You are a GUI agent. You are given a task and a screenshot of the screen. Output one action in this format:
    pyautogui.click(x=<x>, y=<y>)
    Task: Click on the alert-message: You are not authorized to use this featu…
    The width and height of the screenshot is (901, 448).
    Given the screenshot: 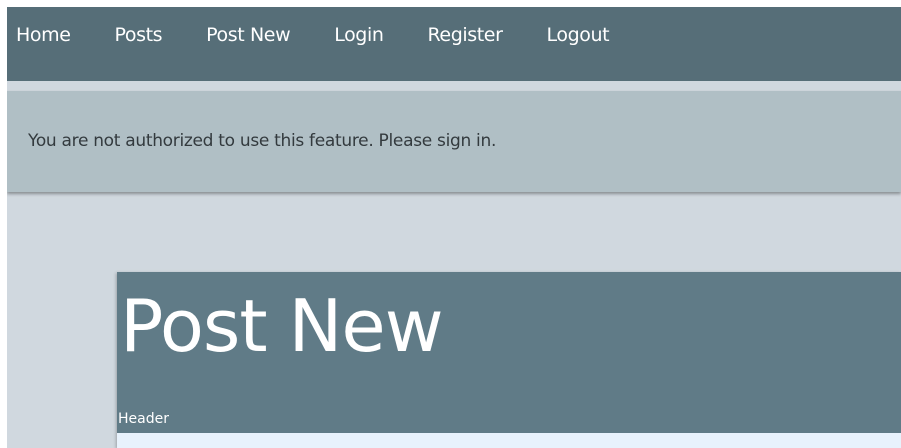 What is the action you would take?
    pyautogui.click(x=262, y=141)
    